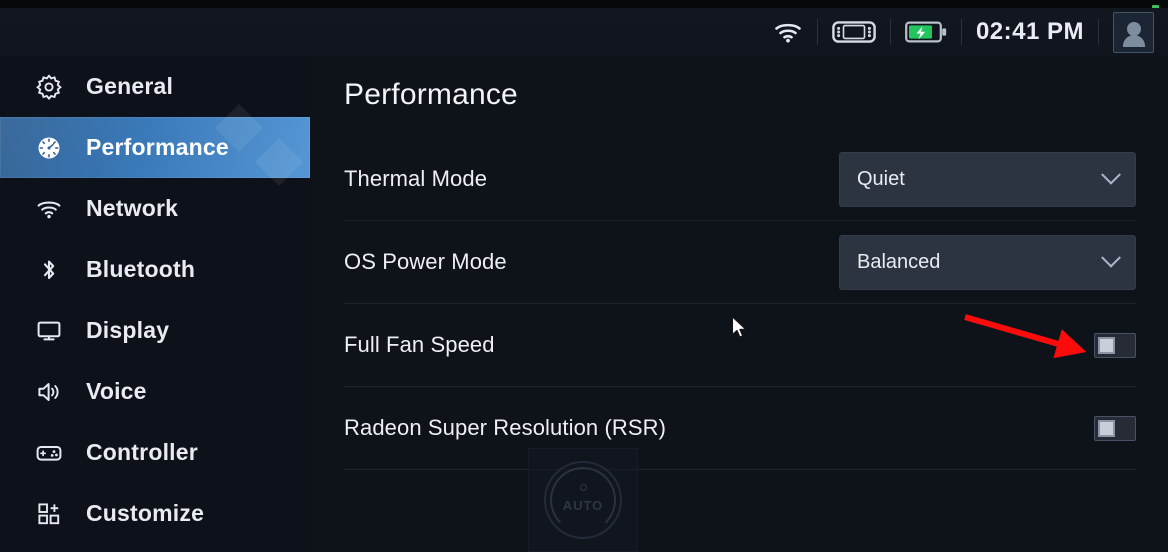  I want to click on monitor-icon, so click(49, 331).